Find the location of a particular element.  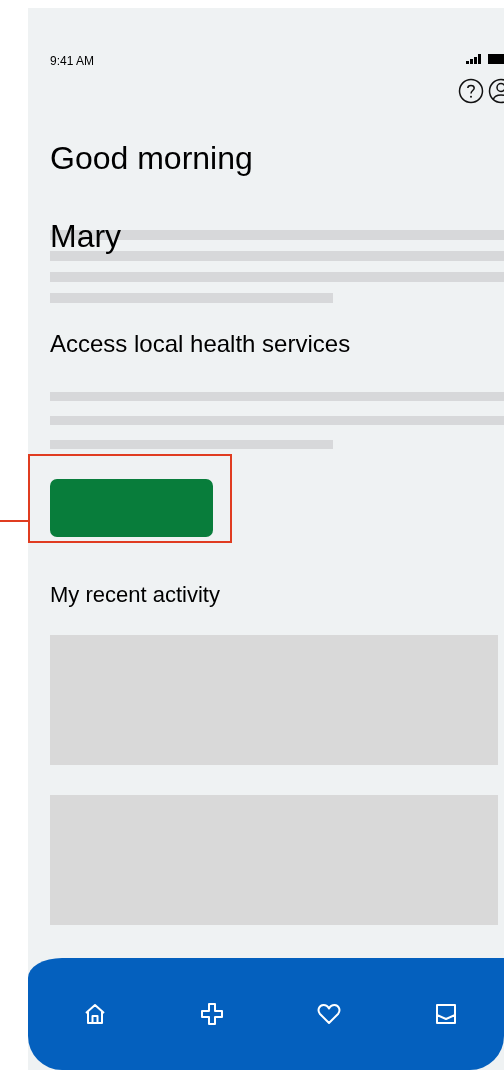

section-heading: My recent activity is located at coordinates (135, 595).